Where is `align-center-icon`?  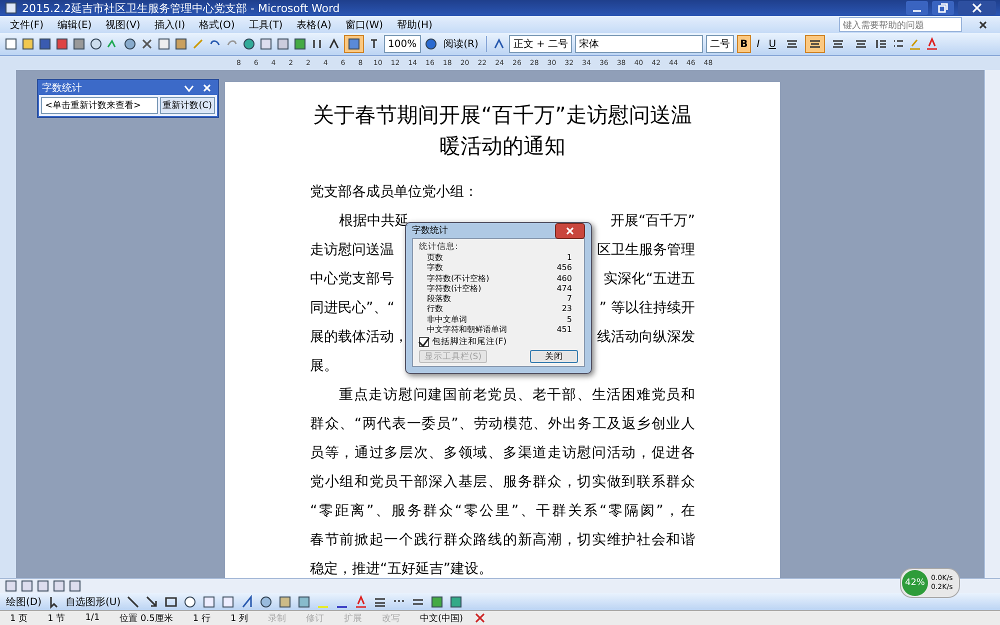 align-center-icon is located at coordinates (815, 44).